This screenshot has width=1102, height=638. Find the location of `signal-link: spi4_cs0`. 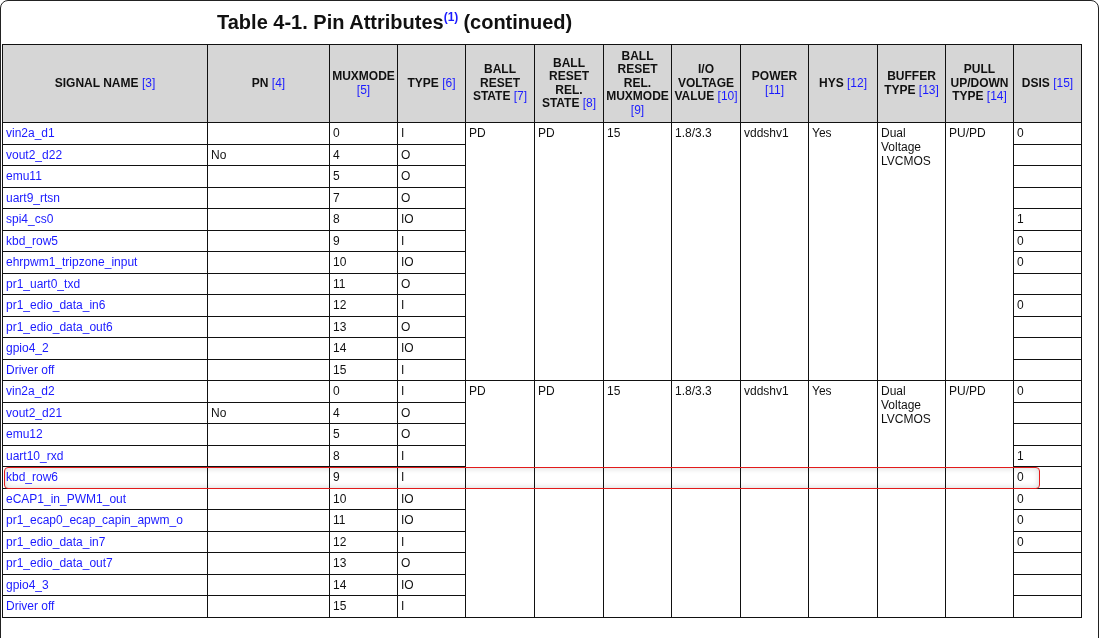

signal-link: spi4_cs0 is located at coordinates (30, 219).